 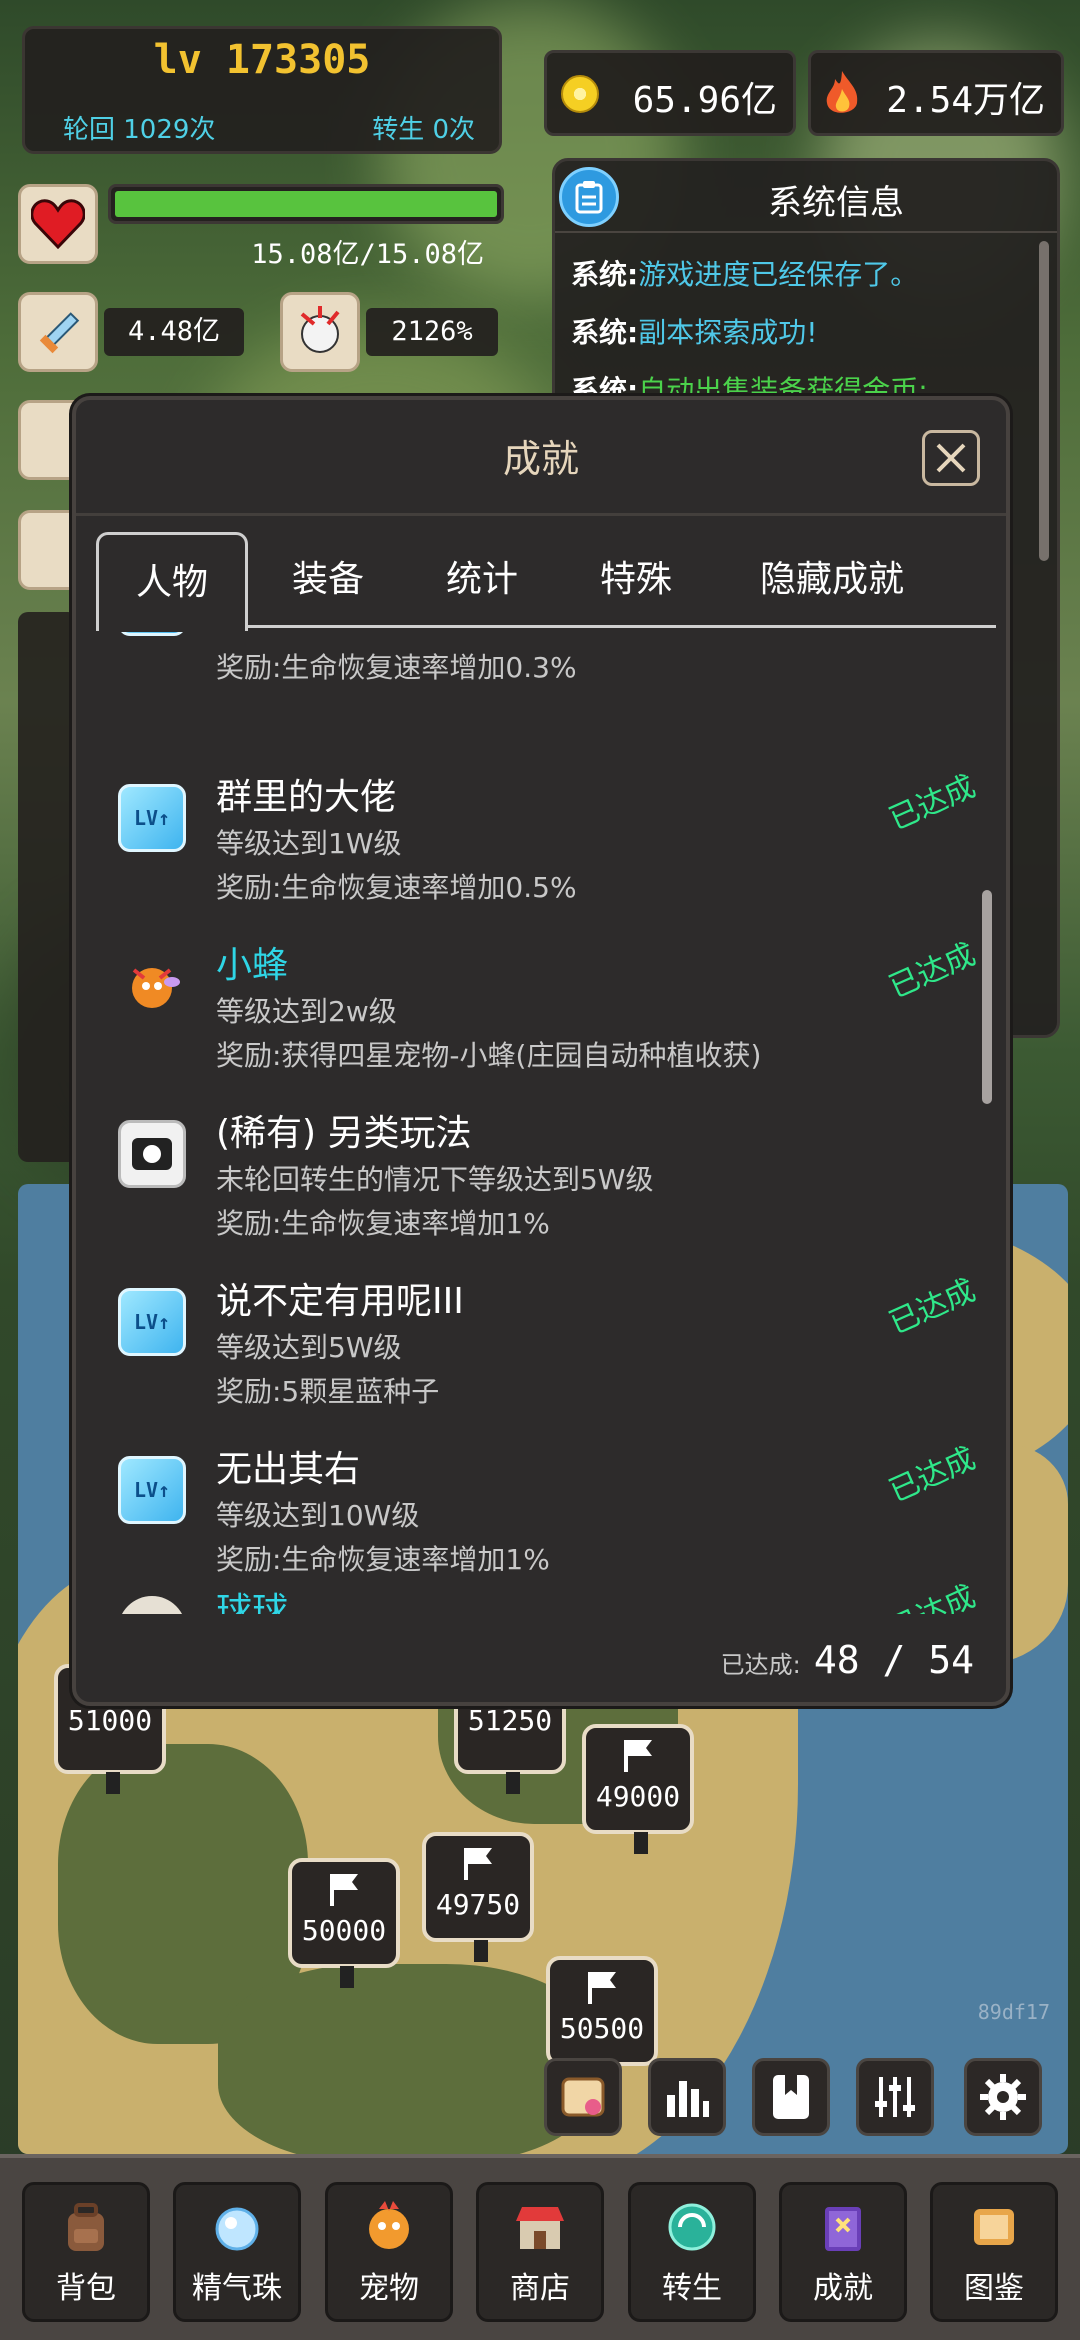 What do you see at coordinates (843, 2229) in the screenshot?
I see `achievement-book-icon` at bounding box center [843, 2229].